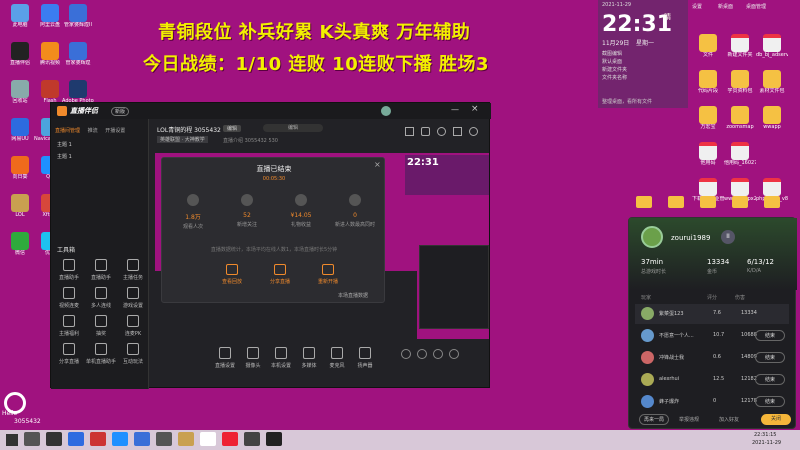 The height and width of the screenshot is (450, 800). I want to click on share-button: 分享直播, so click(280, 274).